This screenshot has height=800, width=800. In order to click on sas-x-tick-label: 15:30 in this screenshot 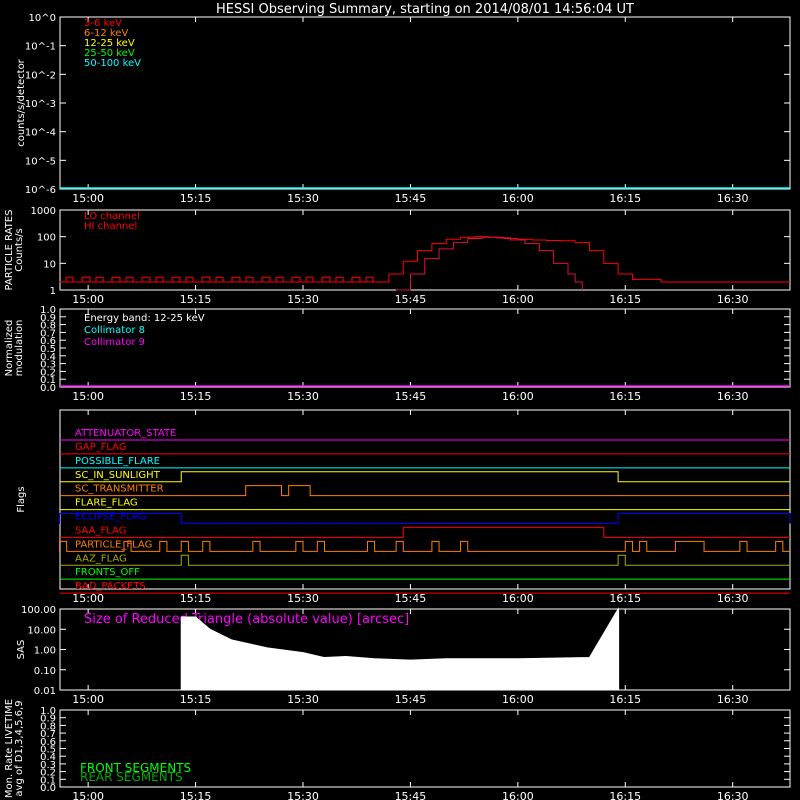, I will do `click(303, 699)`.